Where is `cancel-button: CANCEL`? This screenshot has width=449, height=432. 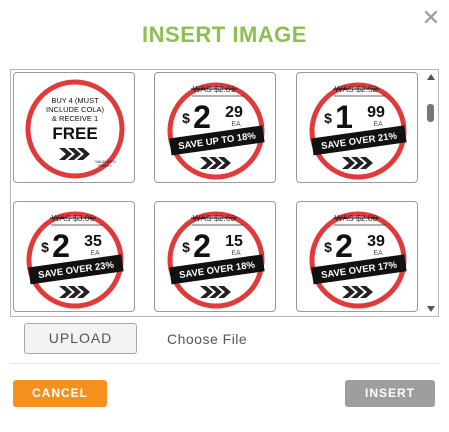 cancel-button: CANCEL is located at coordinates (60, 393).